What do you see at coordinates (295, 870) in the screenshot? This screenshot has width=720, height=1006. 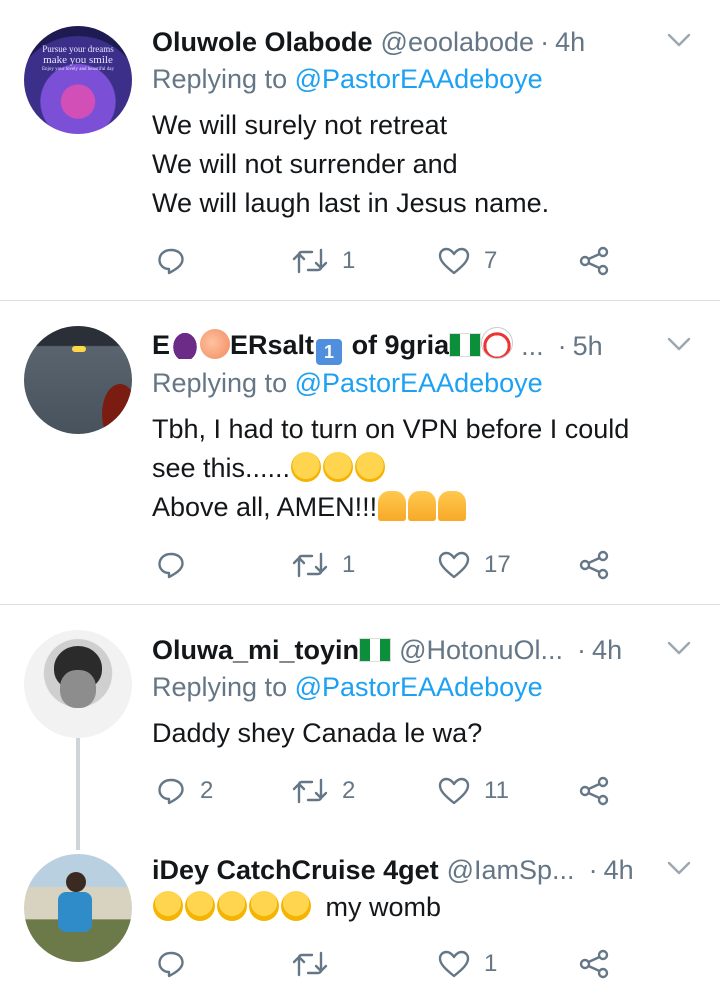 I see `display-name: iDey CatchCruise 4get` at bounding box center [295, 870].